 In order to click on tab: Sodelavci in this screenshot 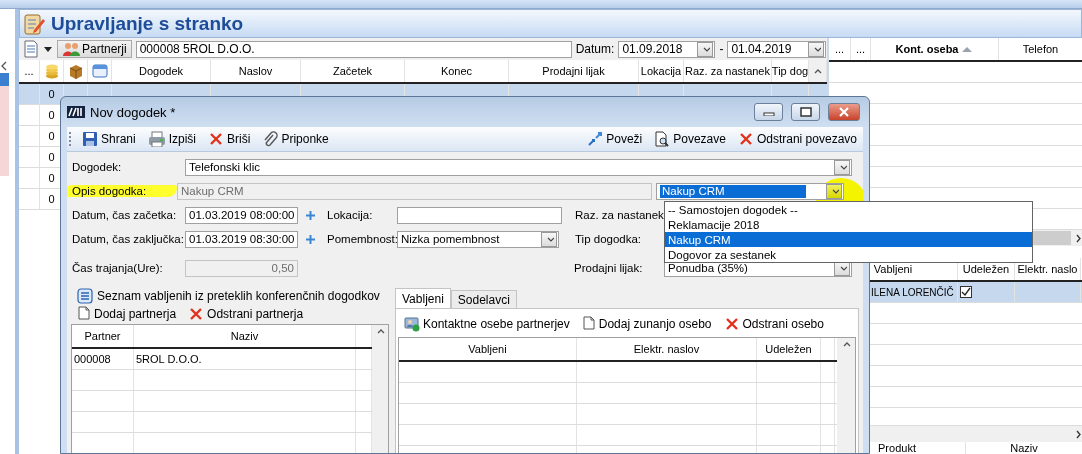, I will do `click(483, 299)`.